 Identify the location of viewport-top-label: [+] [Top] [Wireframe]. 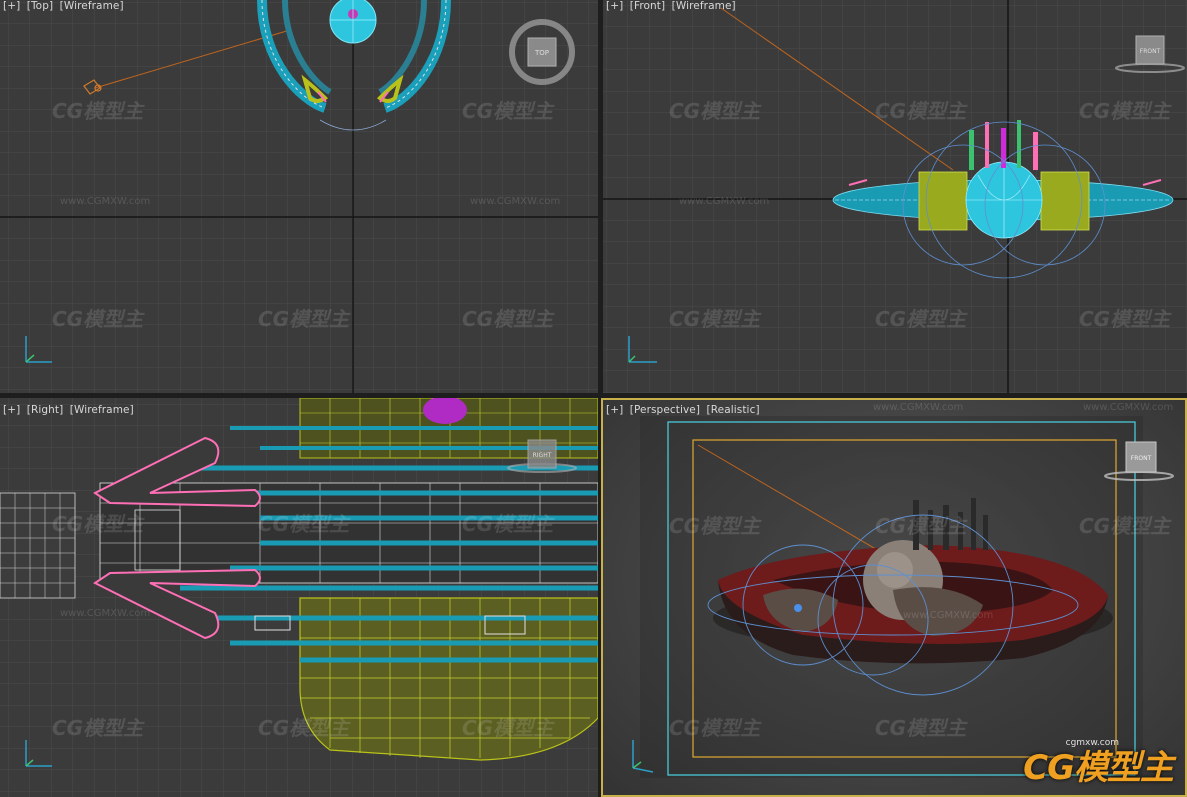
(63, 6).